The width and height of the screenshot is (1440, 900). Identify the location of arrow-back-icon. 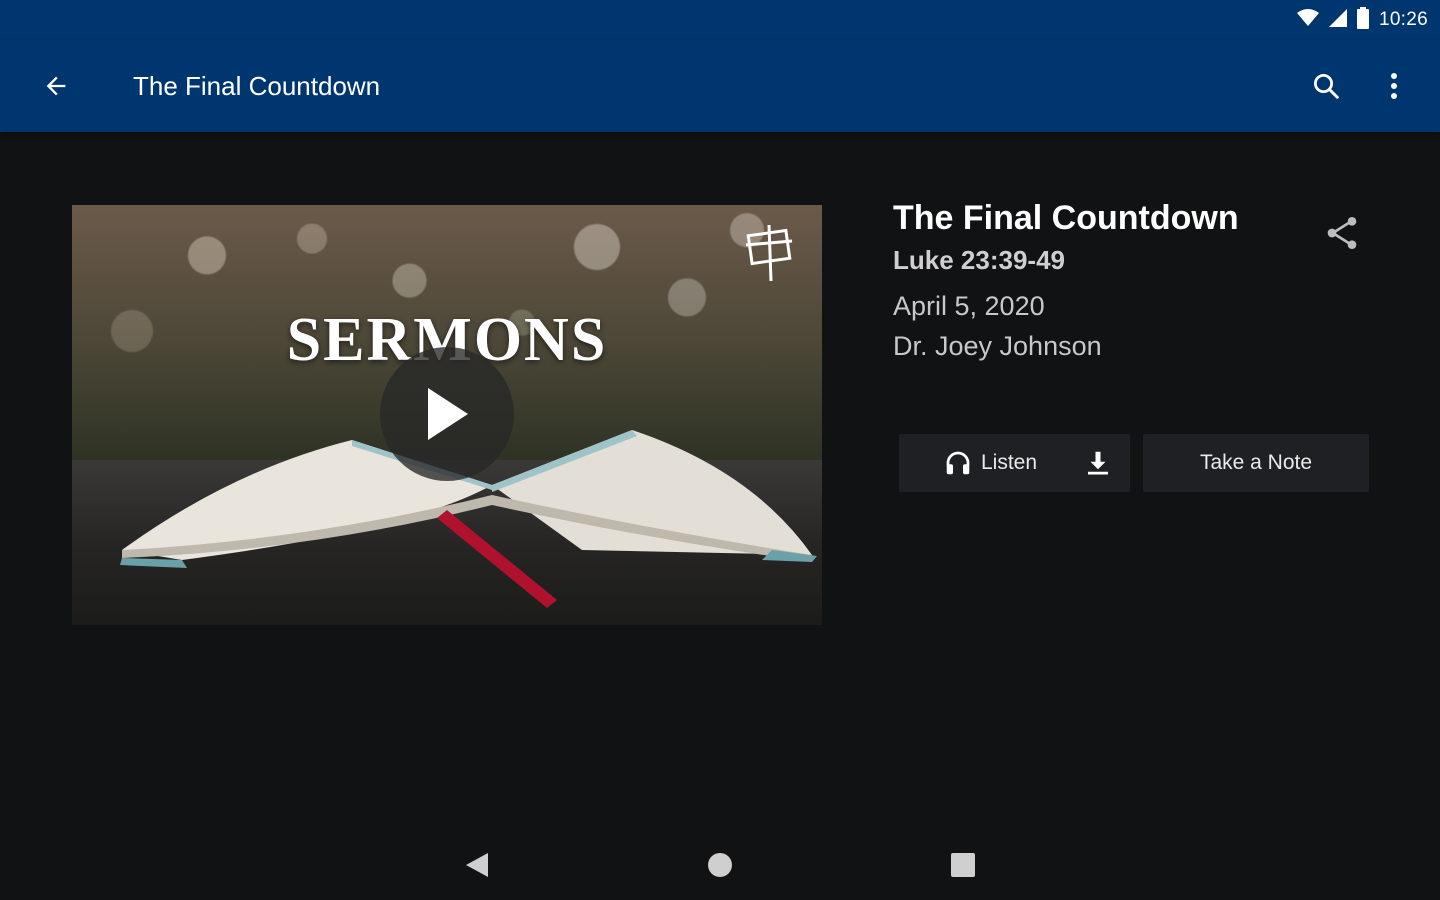
(56, 86).